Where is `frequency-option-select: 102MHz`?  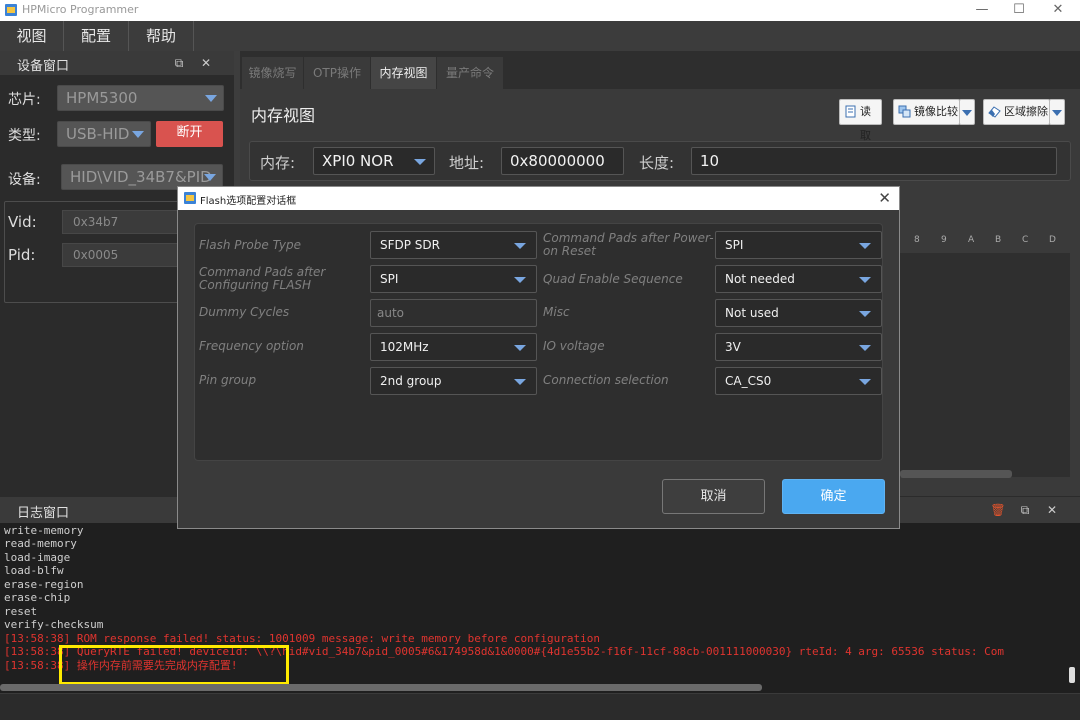 frequency-option-select: 102MHz is located at coordinates (453, 347).